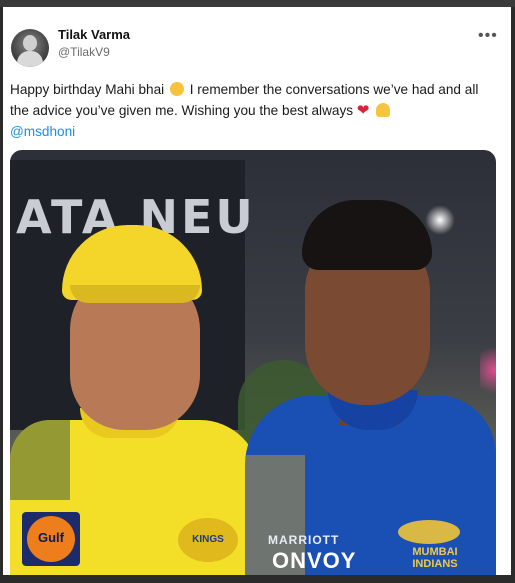  I want to click on author-handle: @TilakV9, so click(84, 52).